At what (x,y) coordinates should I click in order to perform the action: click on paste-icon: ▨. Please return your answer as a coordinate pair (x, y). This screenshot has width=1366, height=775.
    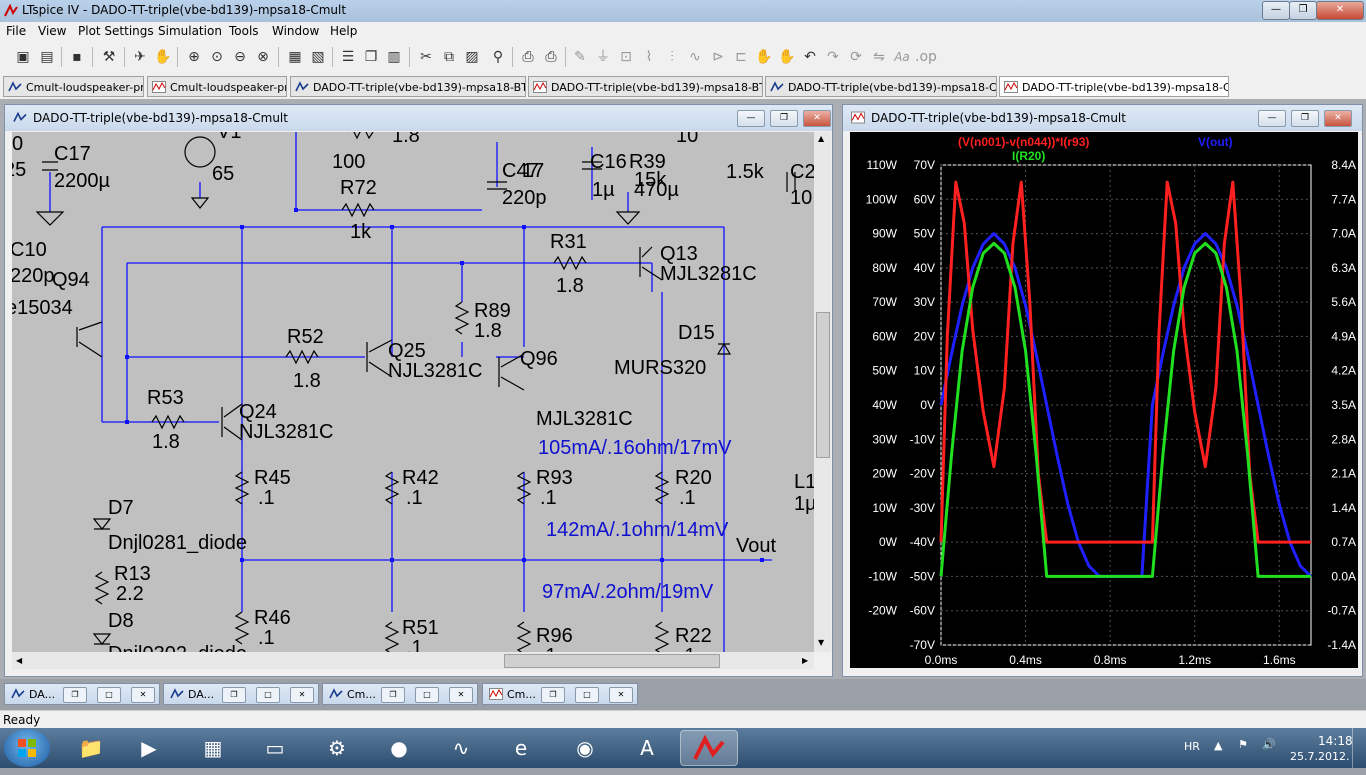
    Looking at the image, I should click on (472, 57).